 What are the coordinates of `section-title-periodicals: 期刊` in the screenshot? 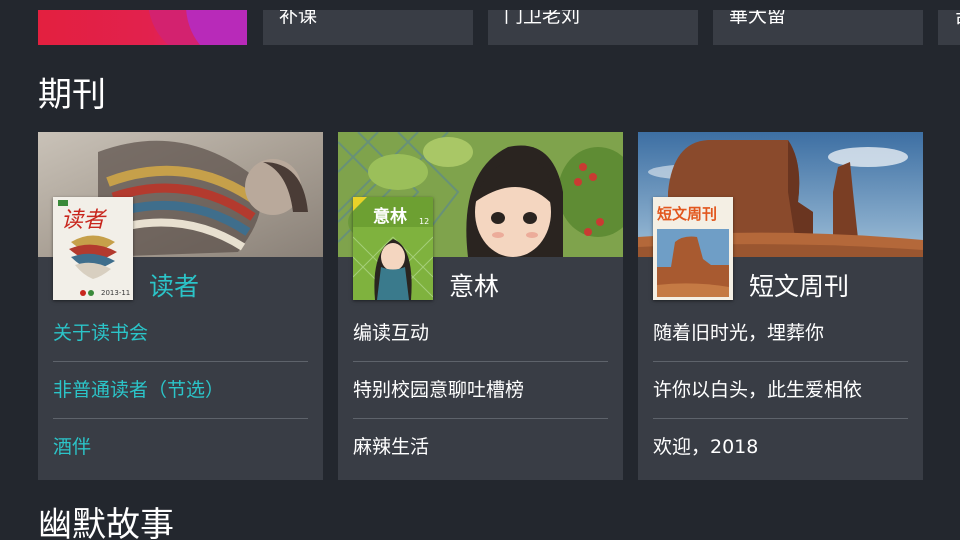 It's located at (72, 95).